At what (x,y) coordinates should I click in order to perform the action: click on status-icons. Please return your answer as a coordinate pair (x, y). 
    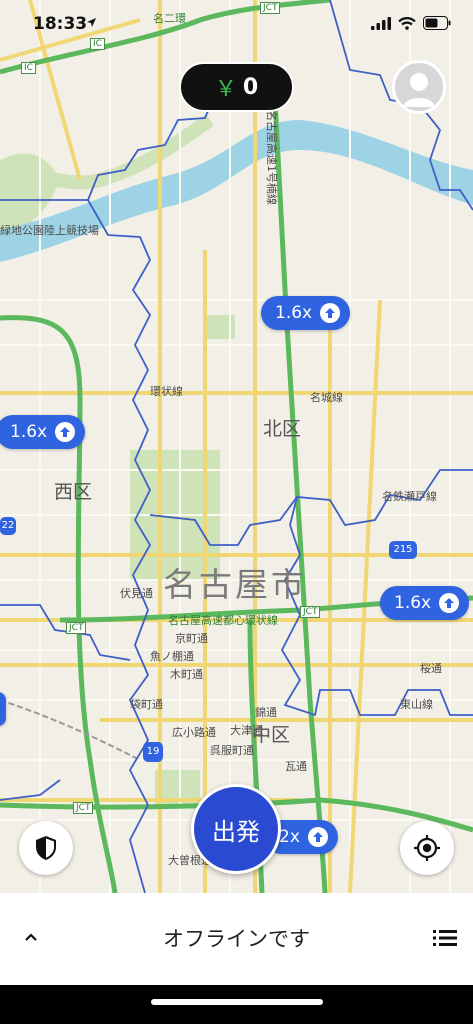
    Looking at the image, I should click on (411, 23).